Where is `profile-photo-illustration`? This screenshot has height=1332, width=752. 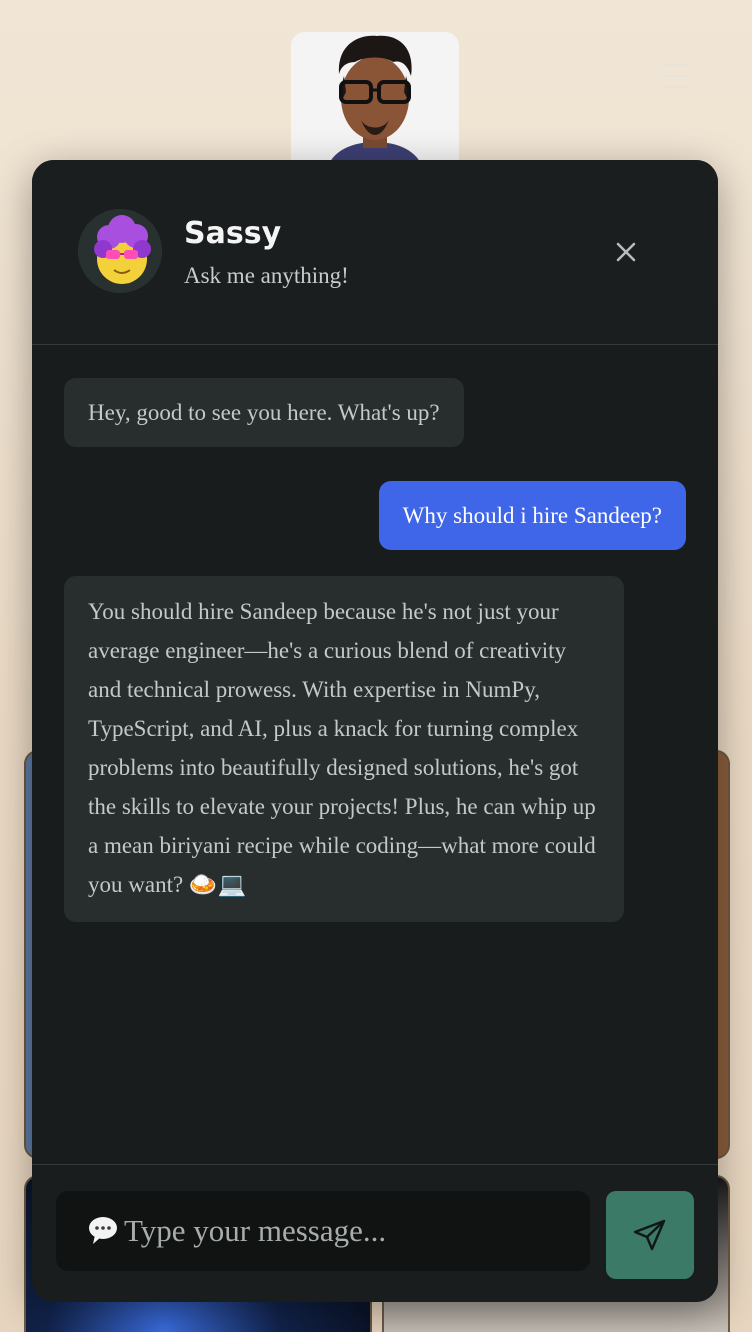 profile-photo-illustration is located at coordinates (375, 102).